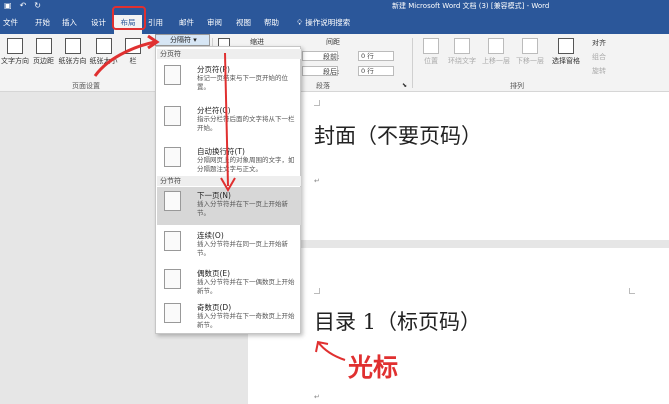 Image resolution: width=669 pixels, height=404 pixels. What do you see at coordinates (300, 22) in the screenshot?
I see `lightbulb-icon: 💡︎` at bounding box center [300, 22].